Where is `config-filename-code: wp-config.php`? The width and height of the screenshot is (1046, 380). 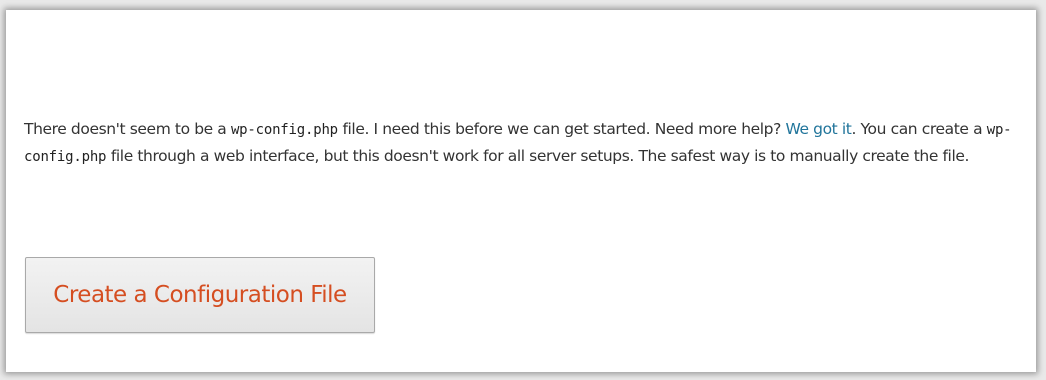 config-filename-code: wp-config.php is located at coordinates (284, 130).